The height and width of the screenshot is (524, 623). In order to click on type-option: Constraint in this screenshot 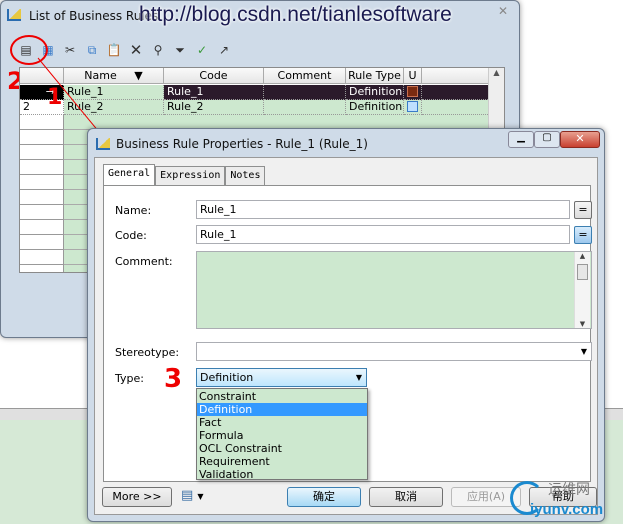, I will do `click(282, 396)`.